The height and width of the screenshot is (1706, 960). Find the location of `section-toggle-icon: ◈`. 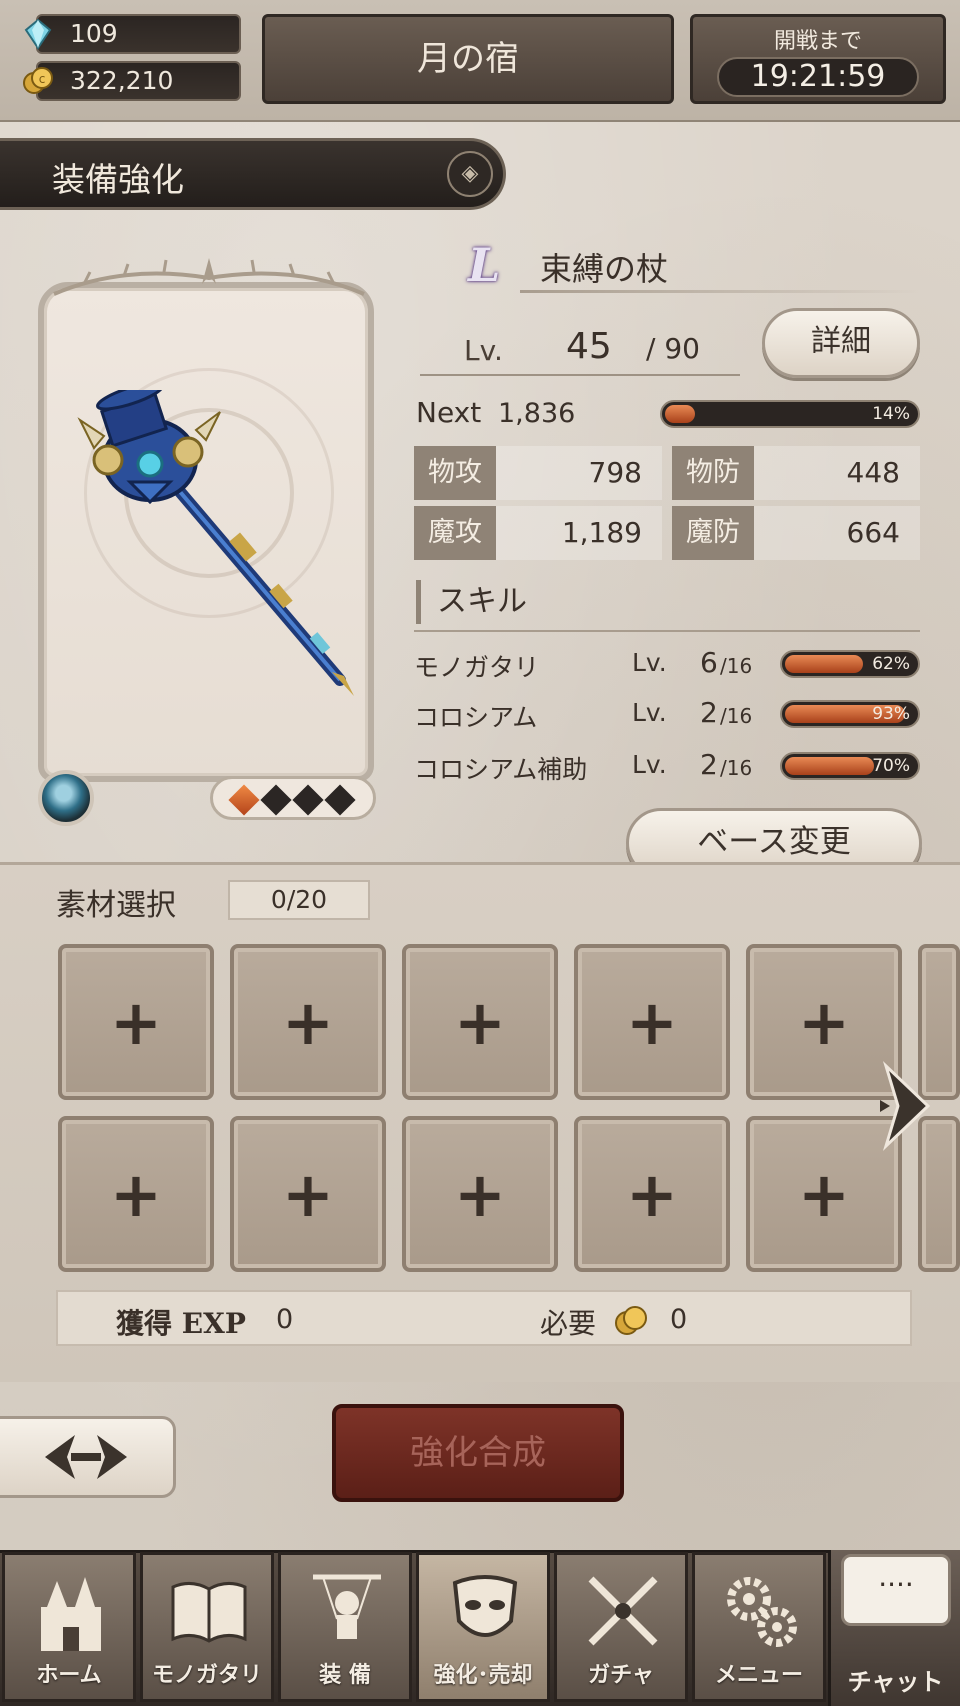

section-toggle-icon: ◈ is located at coordinates (470, 174).